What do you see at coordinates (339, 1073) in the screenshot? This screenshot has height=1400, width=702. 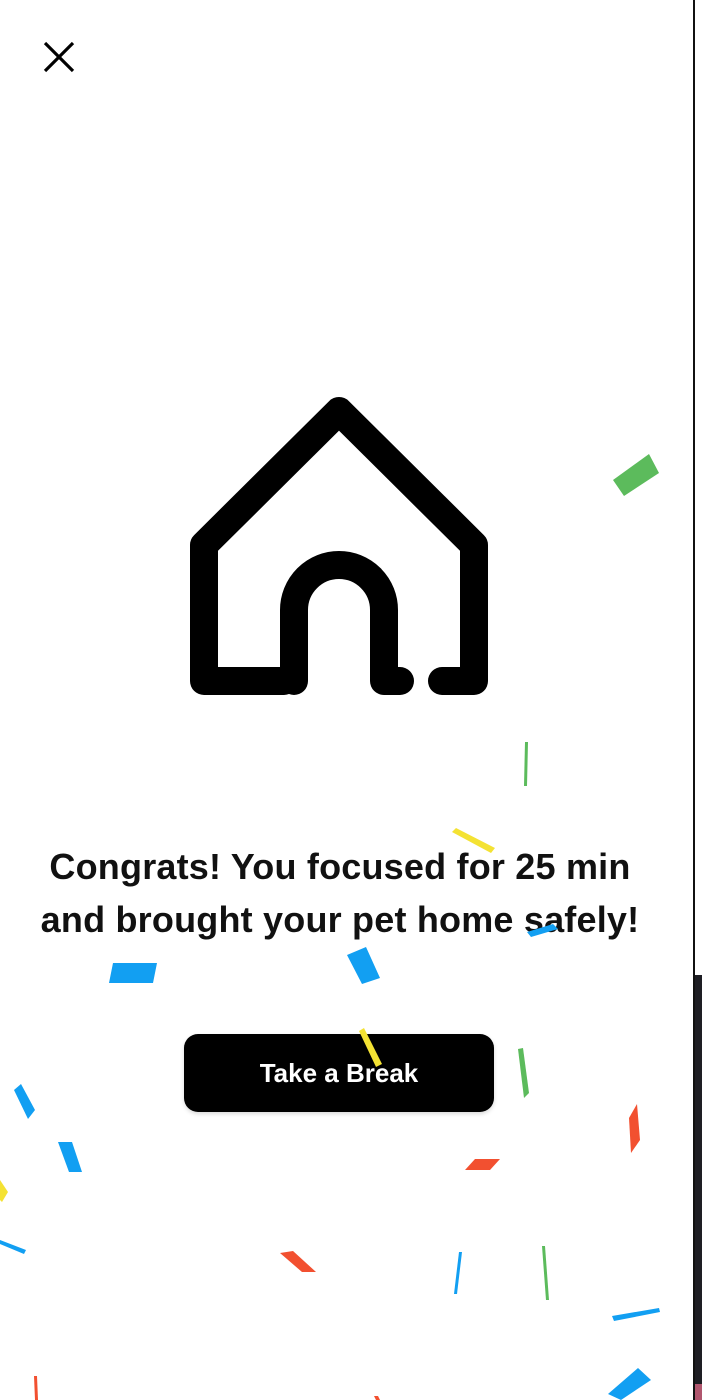 I see `take-a-break-button: Take a Break` at bounding box center [339, 1073].